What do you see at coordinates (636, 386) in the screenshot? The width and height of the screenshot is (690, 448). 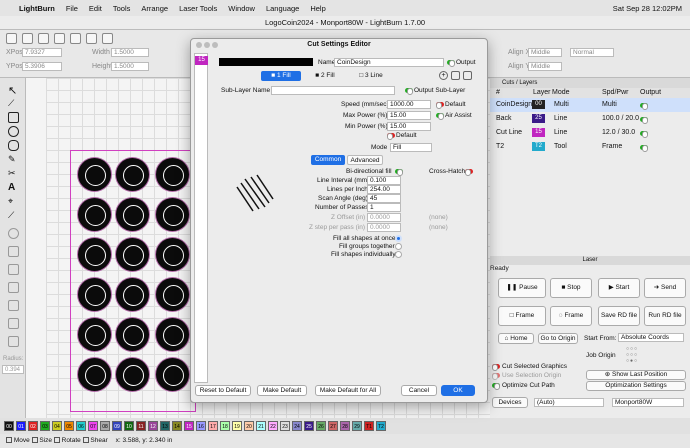 I see `optimization-settings-button: Optimization Settings` at bounding box center [636, 386].